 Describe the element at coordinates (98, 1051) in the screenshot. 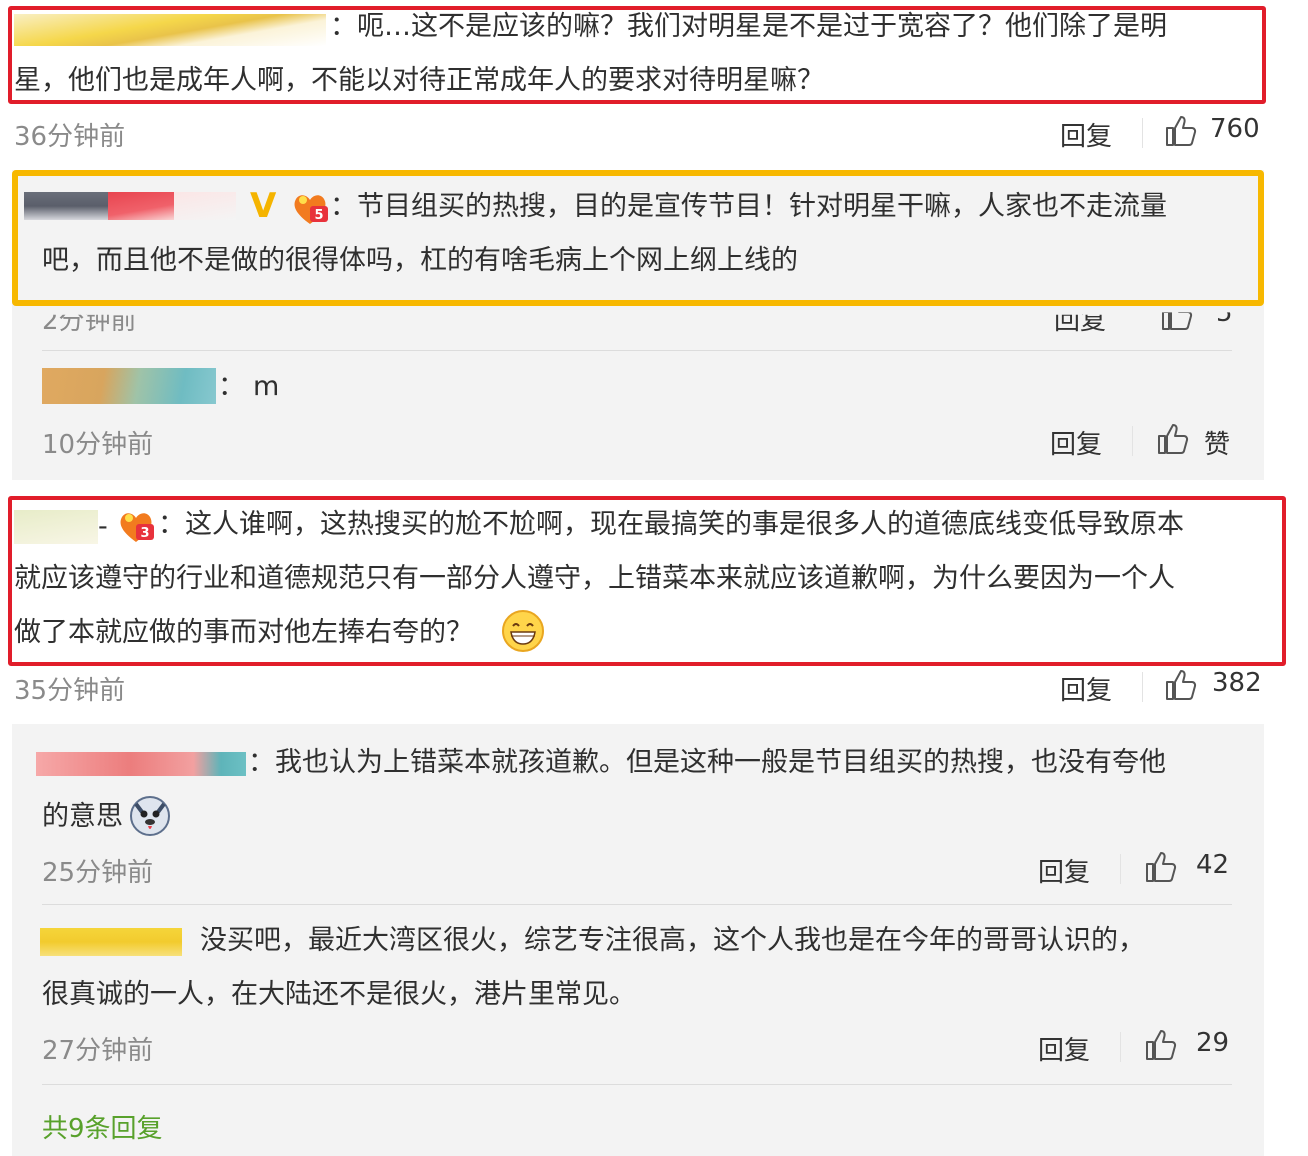

I see `comment-time: 27分钟前` at that location.